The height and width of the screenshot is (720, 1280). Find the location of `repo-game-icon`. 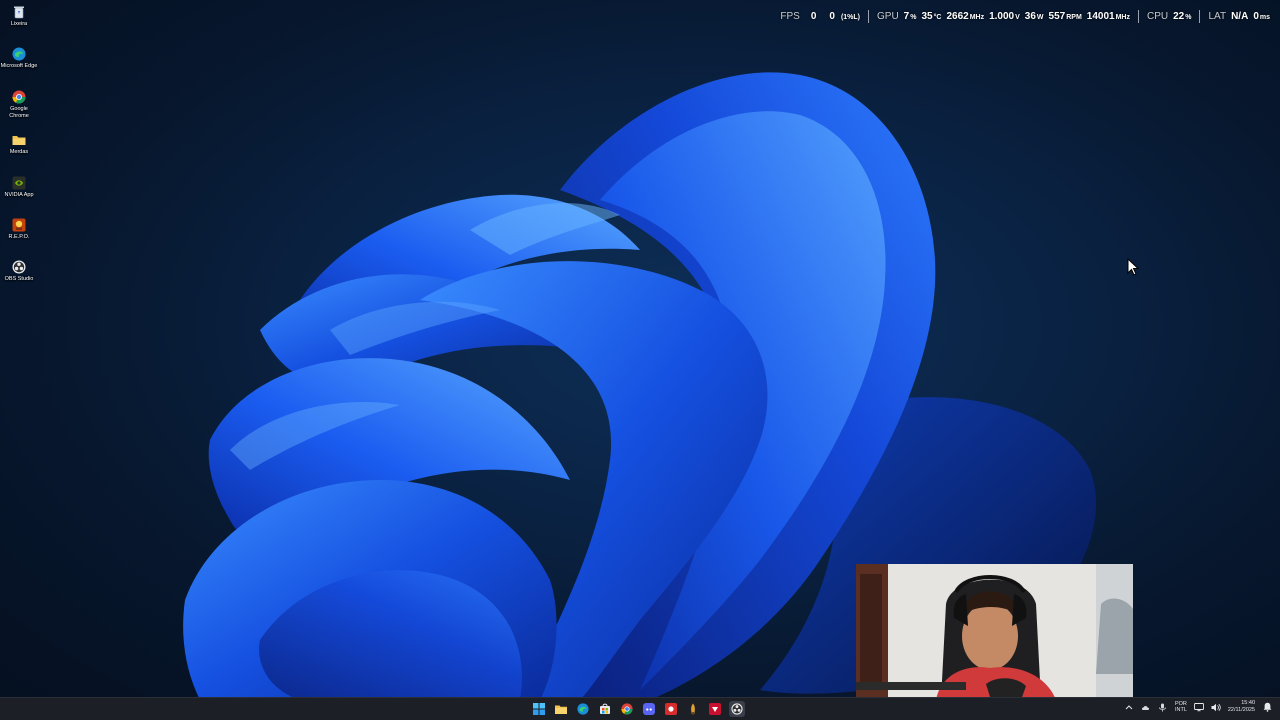

repo-game-icon is located at coordinates (19, 225).